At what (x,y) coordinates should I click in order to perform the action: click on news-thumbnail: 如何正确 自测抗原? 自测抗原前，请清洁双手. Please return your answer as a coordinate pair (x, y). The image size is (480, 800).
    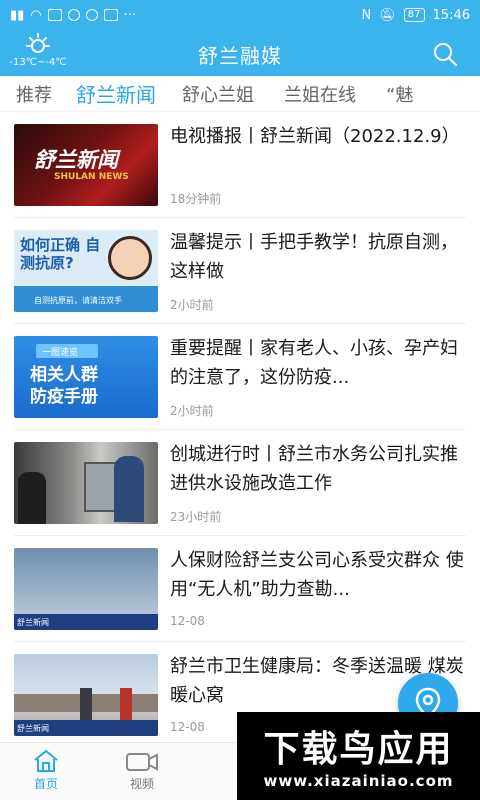
    Looking at the image, I should click on (86, 271).